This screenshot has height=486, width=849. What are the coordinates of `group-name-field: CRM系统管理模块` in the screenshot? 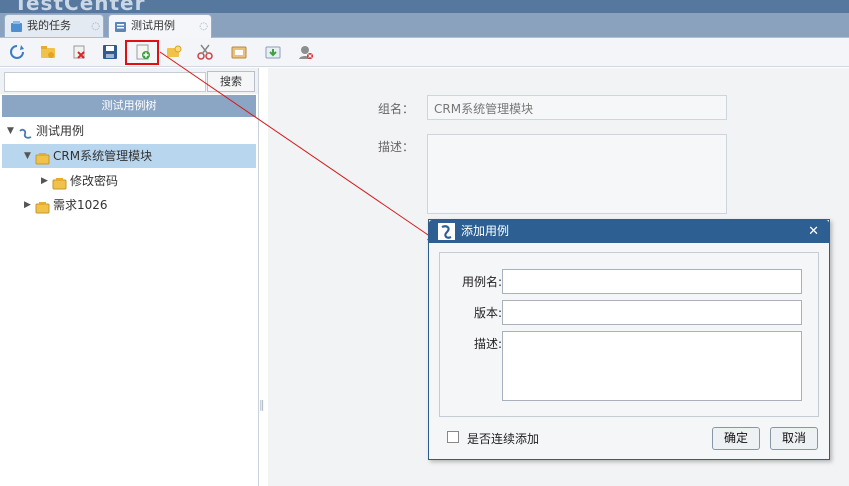 It's located at (577, 107).